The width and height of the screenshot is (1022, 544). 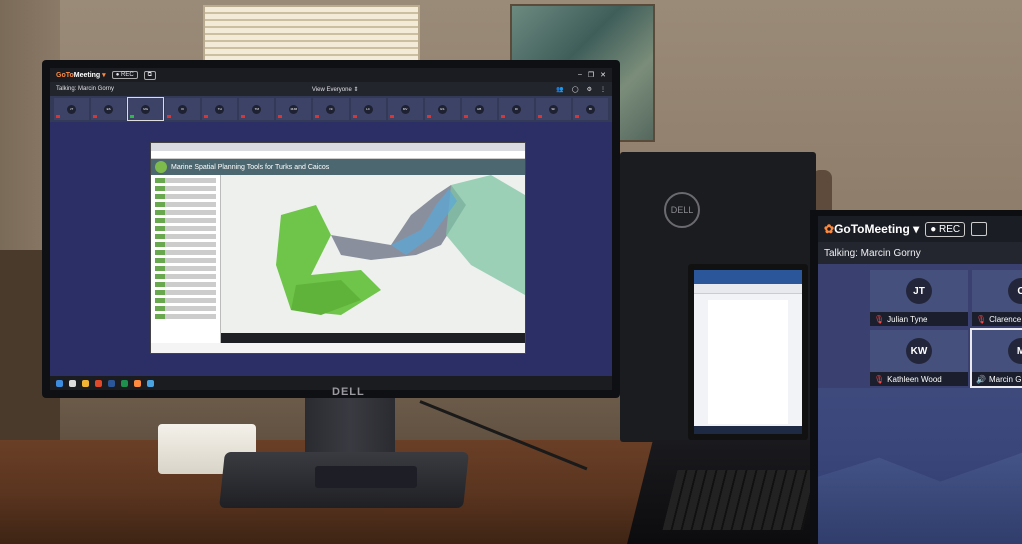 What do you see at coordinates (1005, 319) in the screenshot?
I see `participant-name: Clarence S` at bounding box center [1005, 319].